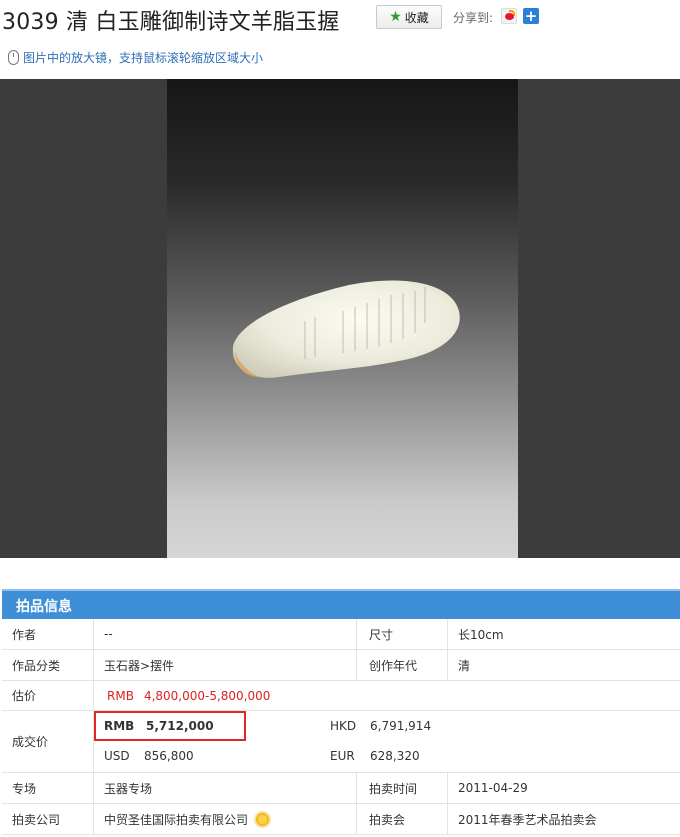 This screenshot has width=680, height=837. Describe the element at coordinates (402, 634) in the screenshot. I see `size-label: 尺寸` at that location.